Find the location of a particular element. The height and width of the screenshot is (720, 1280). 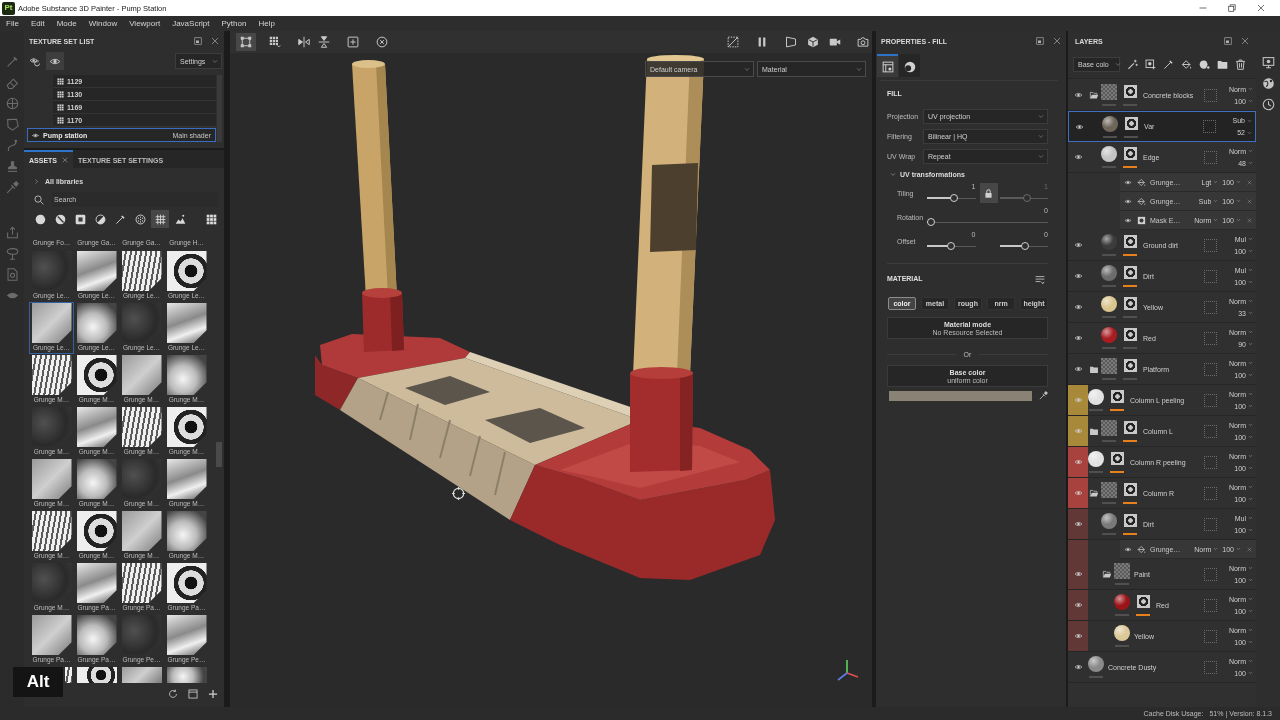

viewport-tool-button is located at coordinates (246, 42).